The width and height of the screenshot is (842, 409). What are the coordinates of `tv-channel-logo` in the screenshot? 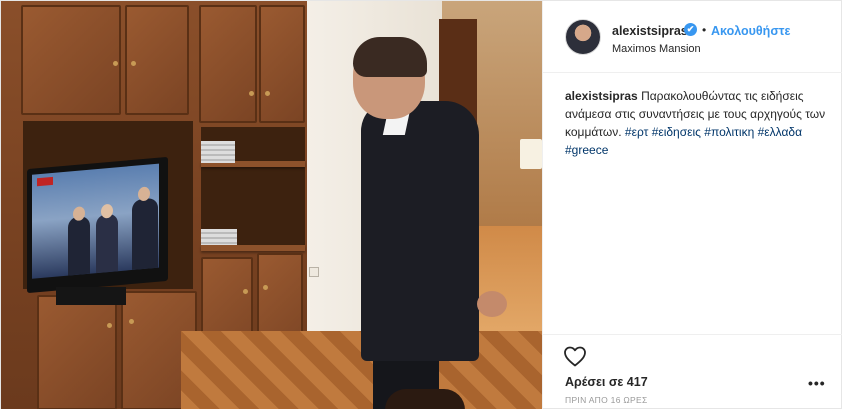 It's located at (45, 181).